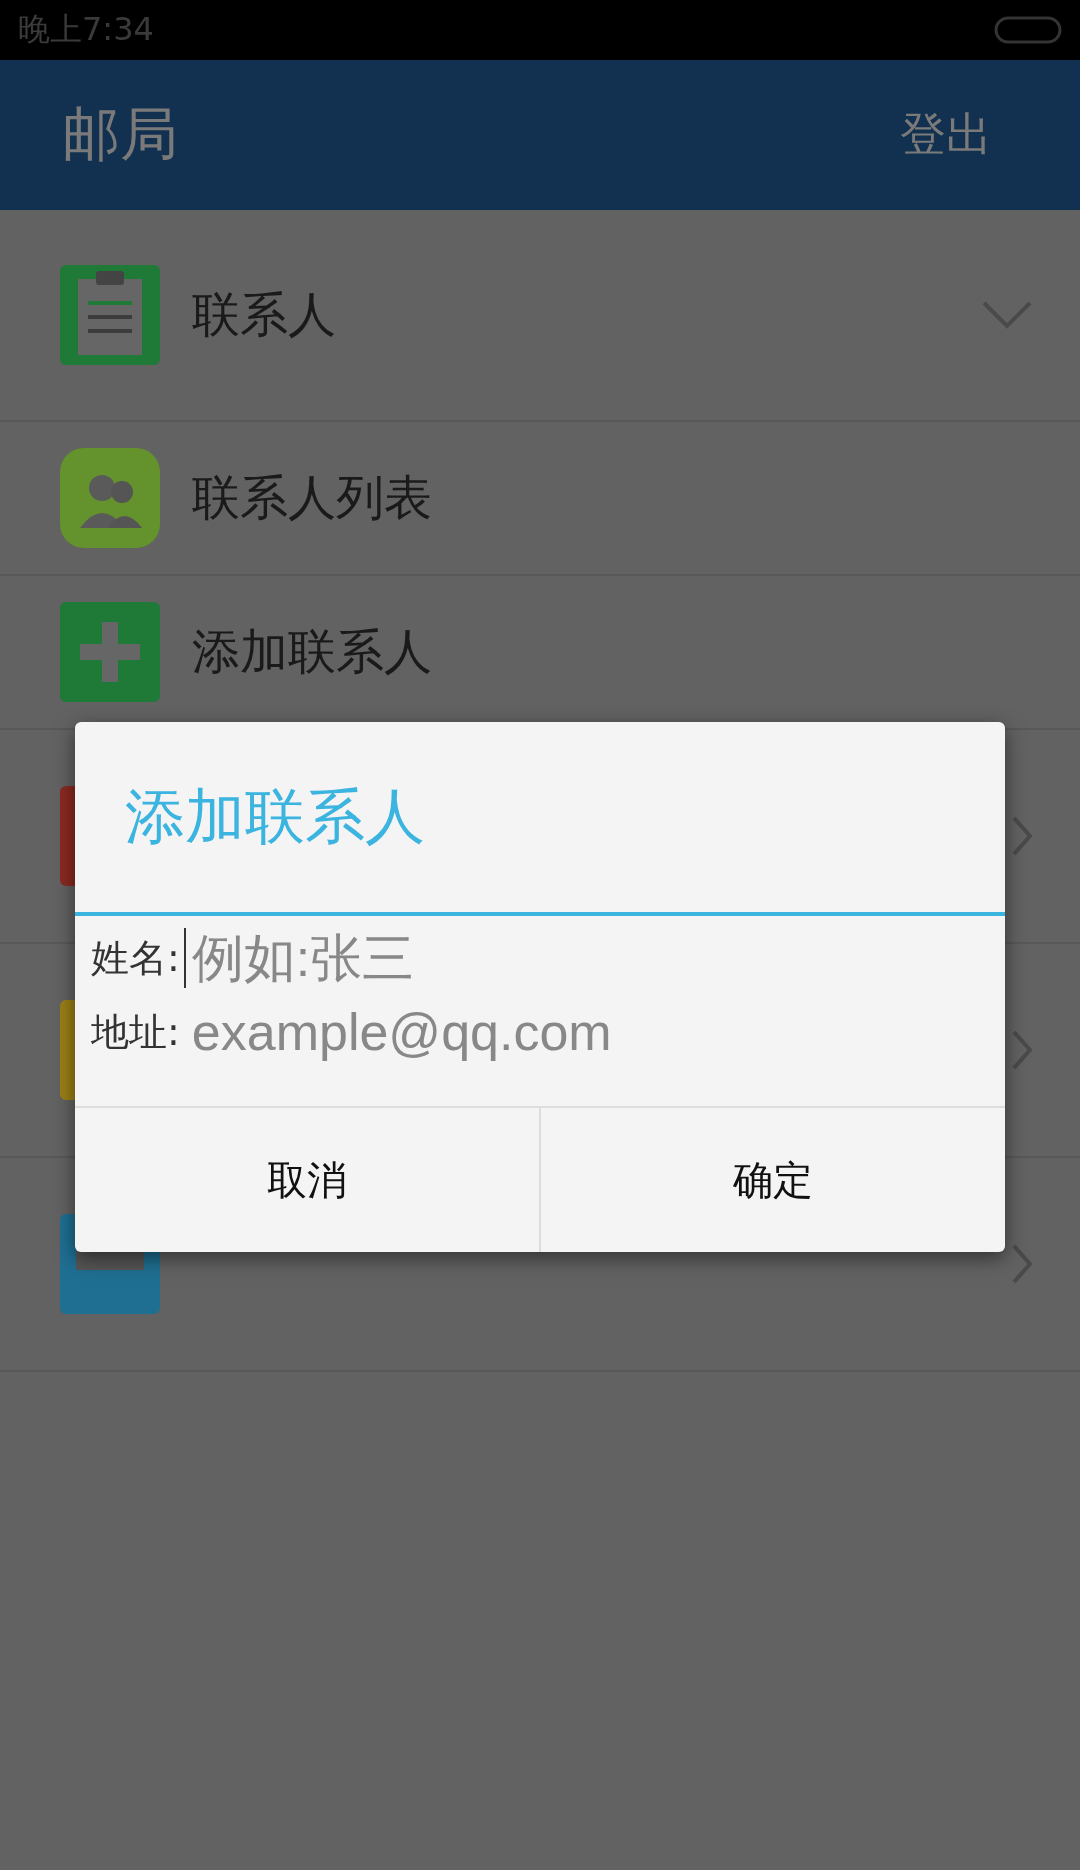  Describe the element at coordinates (120, 134) in the screenshot. I see `app-title: 邮局` at that location.